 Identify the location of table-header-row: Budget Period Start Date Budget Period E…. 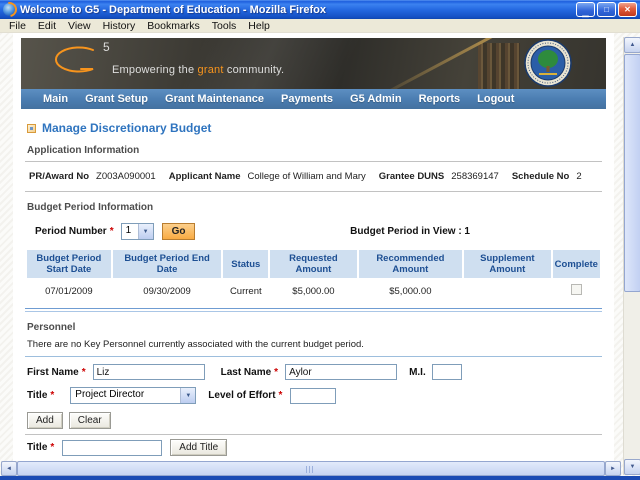
(313, 264).